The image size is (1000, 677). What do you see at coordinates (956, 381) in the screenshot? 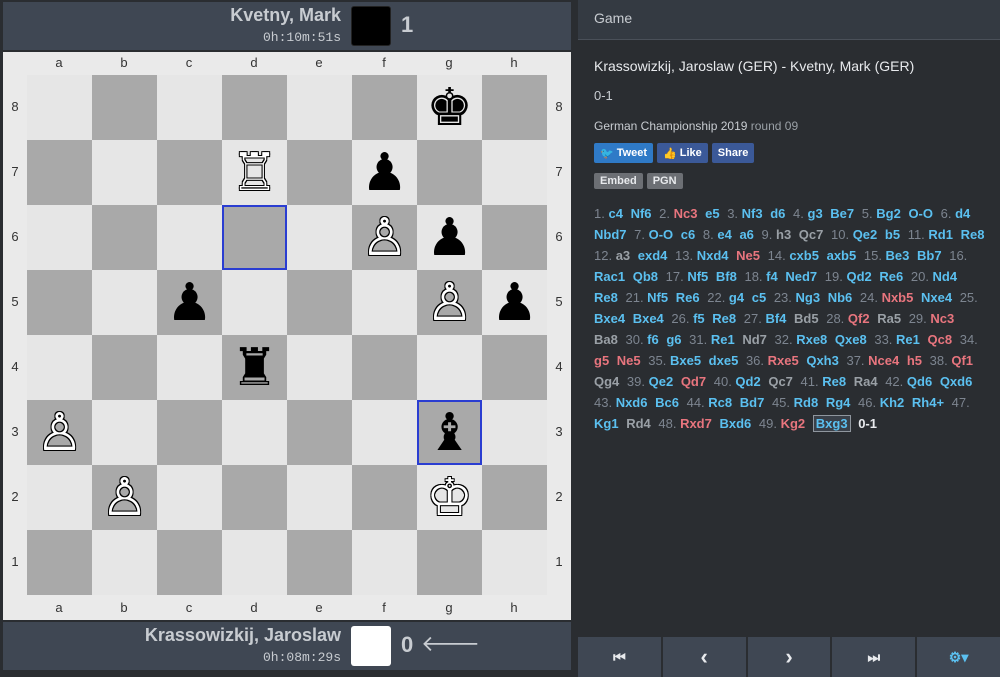
I see `move: Qxd6` at bounding box center [956, 381].